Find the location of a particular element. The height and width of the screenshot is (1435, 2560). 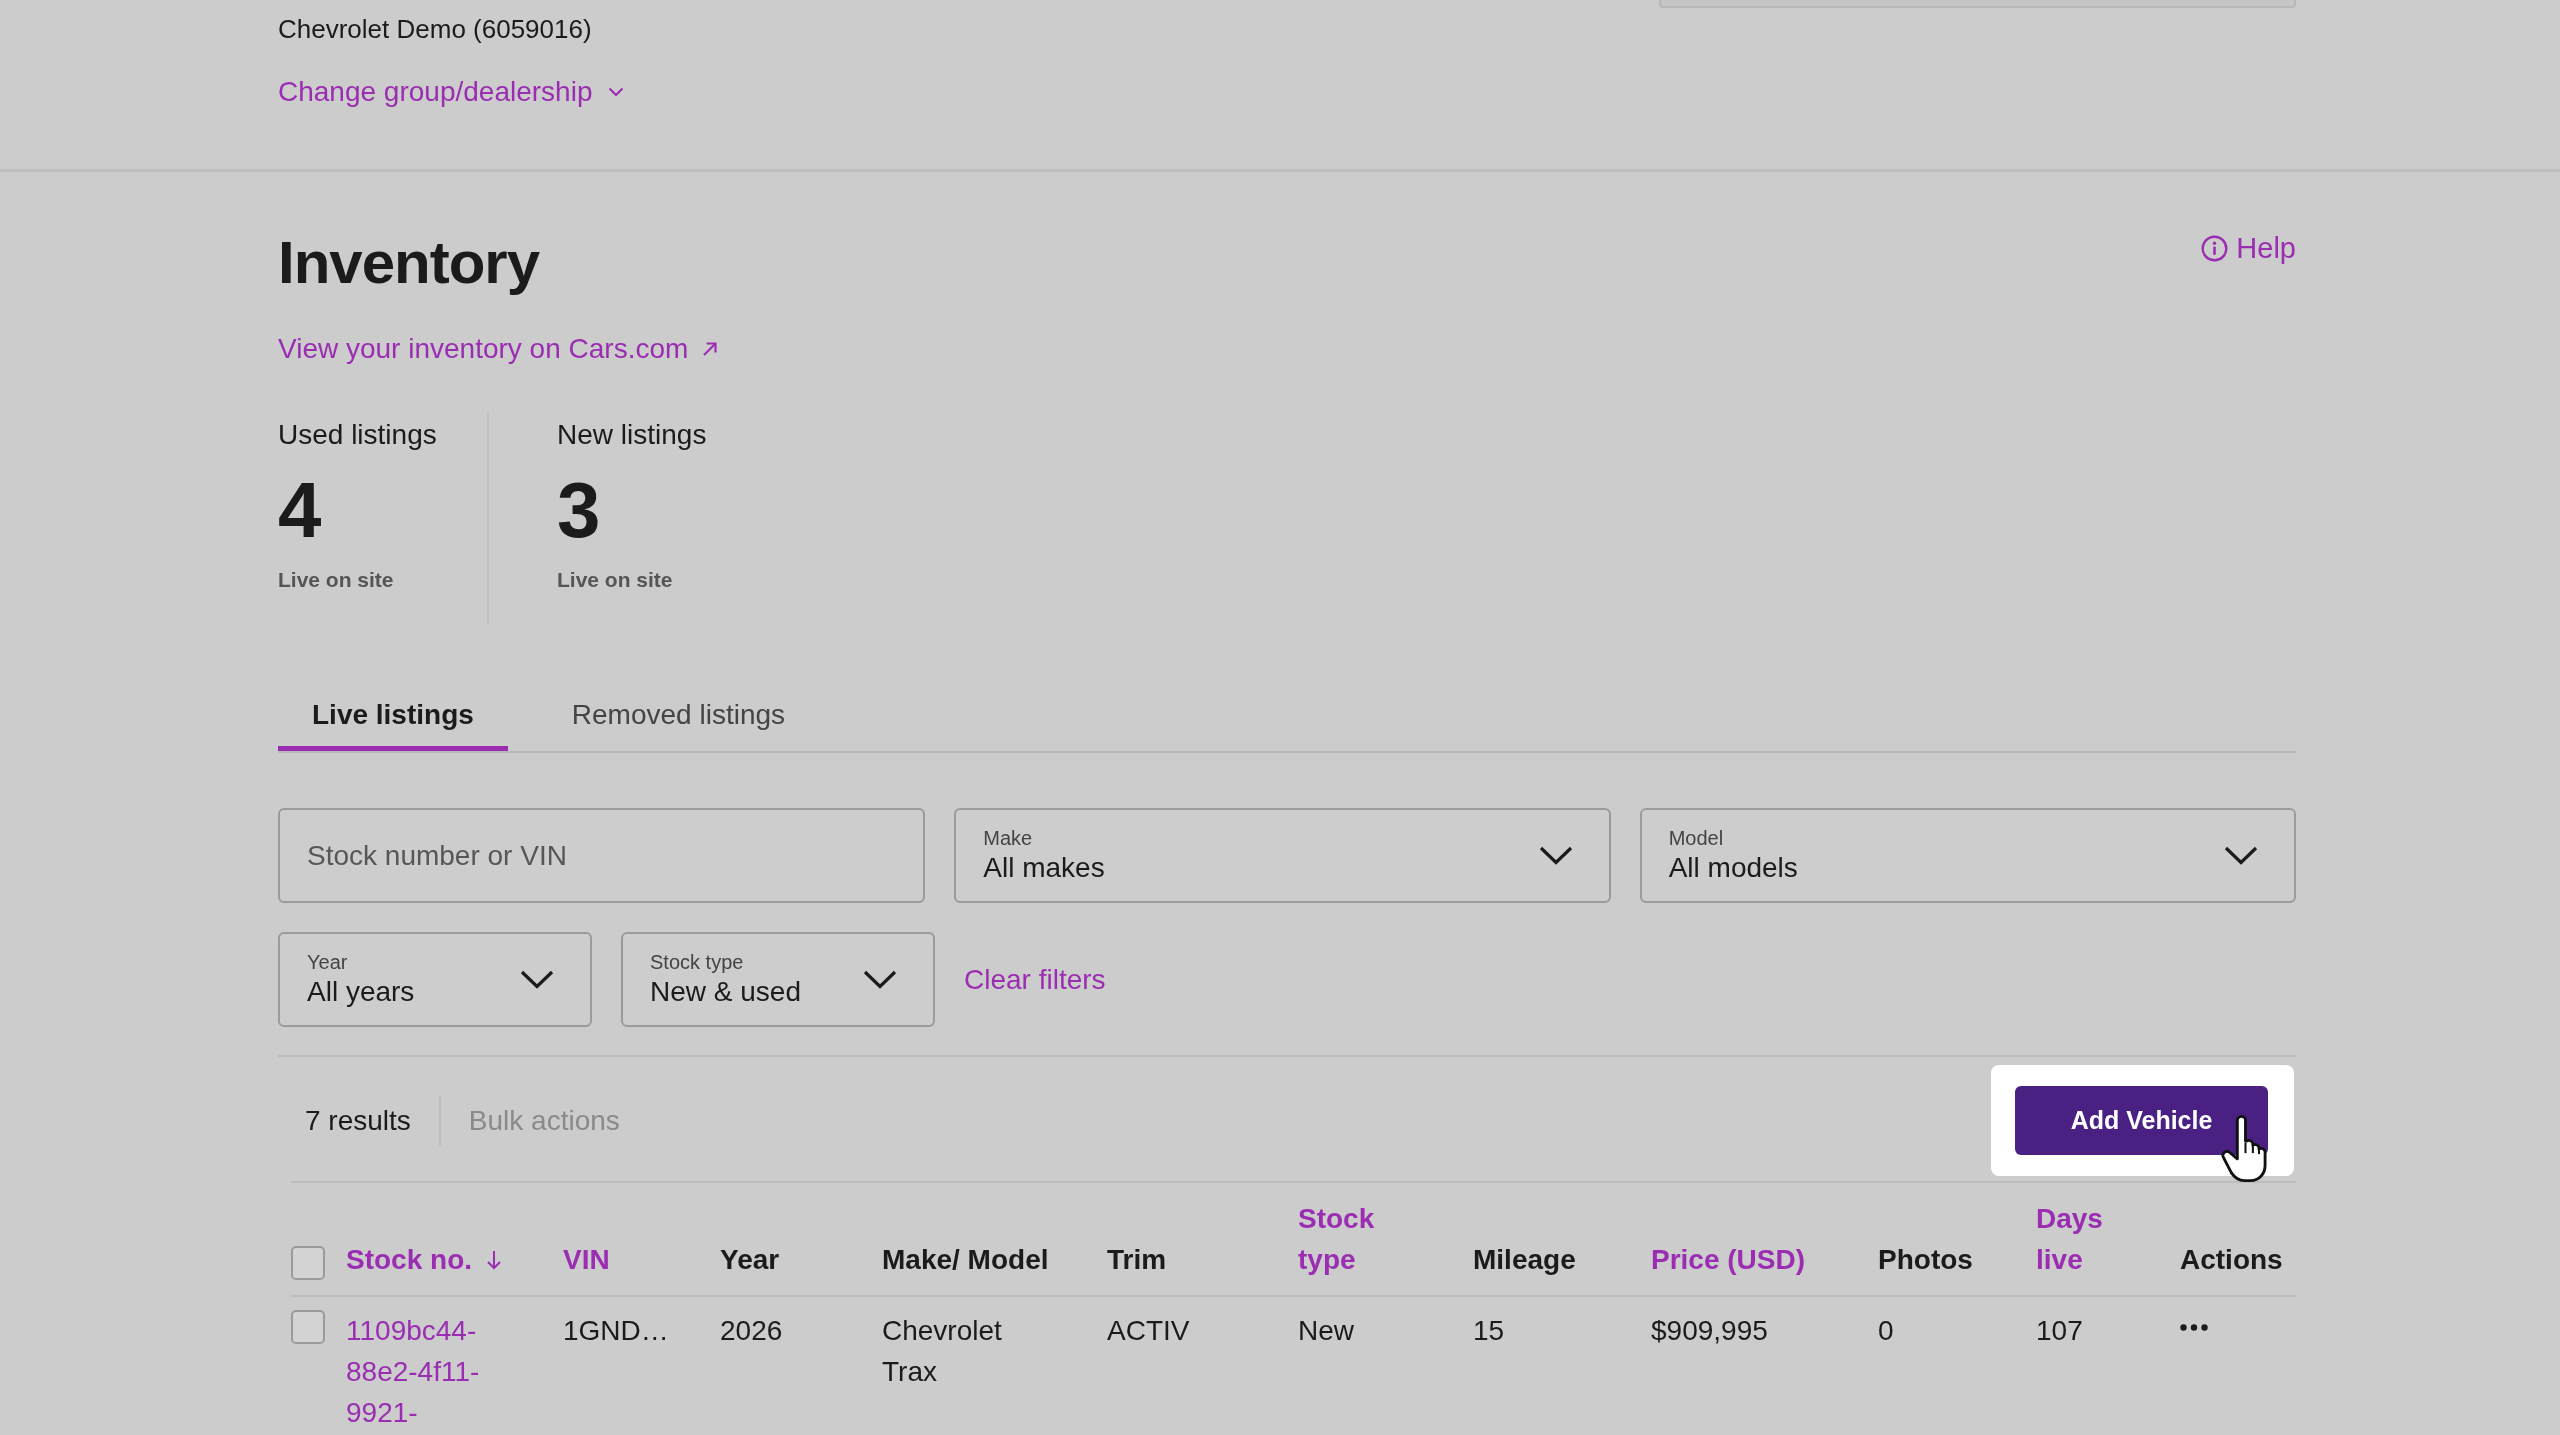

sort-column-link: Price (USD) is located at coordinates (1728, 1259).